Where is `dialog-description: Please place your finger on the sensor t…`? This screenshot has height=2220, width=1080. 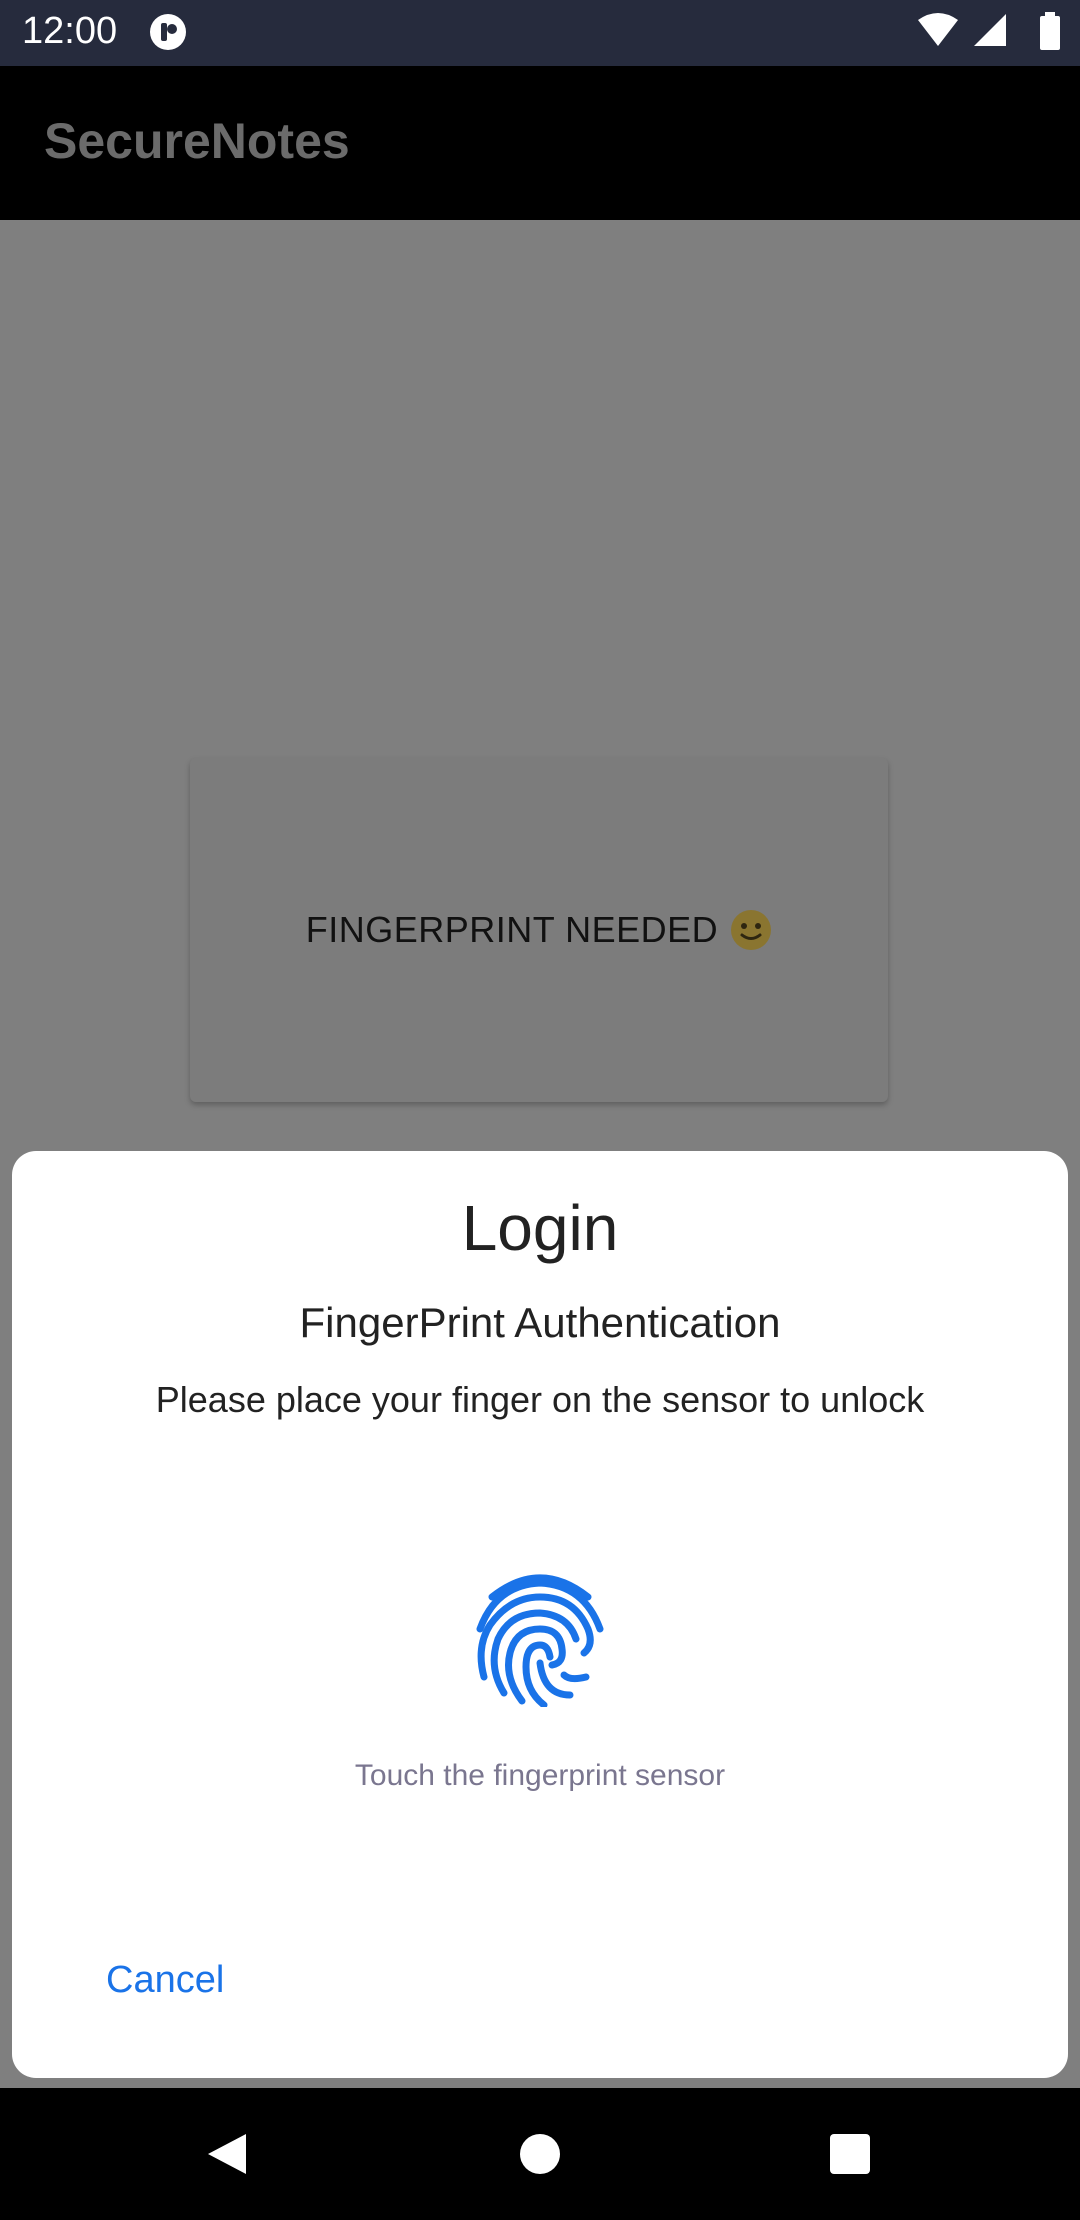 dialog-description: Please place your finger on the sensor t… is located at coordinates (540, 1399).